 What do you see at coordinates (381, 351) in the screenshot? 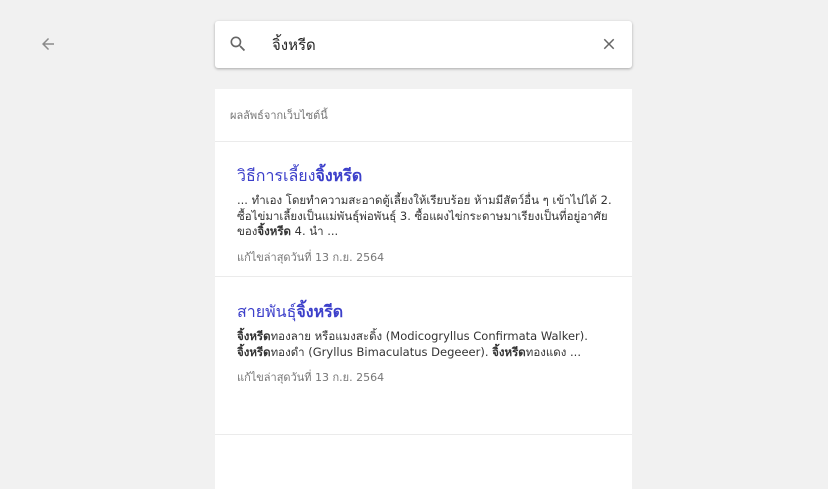
I see `snippet-text: ทองดำ (Gryllus Bimaculatus Degeeer).` at bounding box center [381, 351].